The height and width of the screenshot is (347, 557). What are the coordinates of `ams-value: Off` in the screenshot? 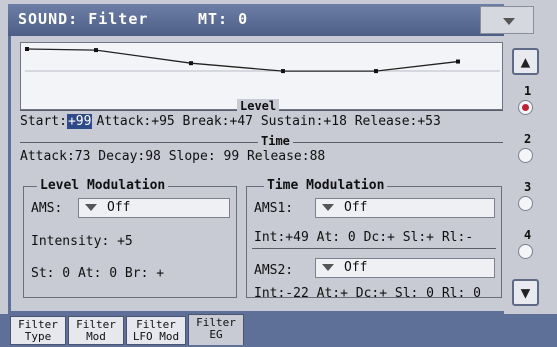 It's located at (119, 207).